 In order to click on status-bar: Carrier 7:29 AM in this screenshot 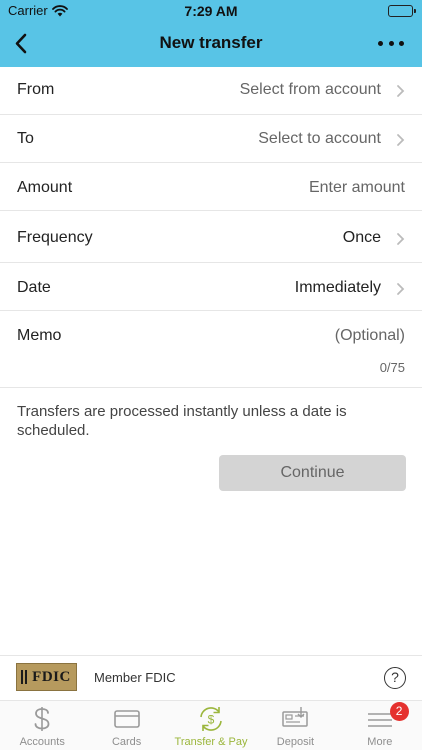, I will do `click(211, 11)`.